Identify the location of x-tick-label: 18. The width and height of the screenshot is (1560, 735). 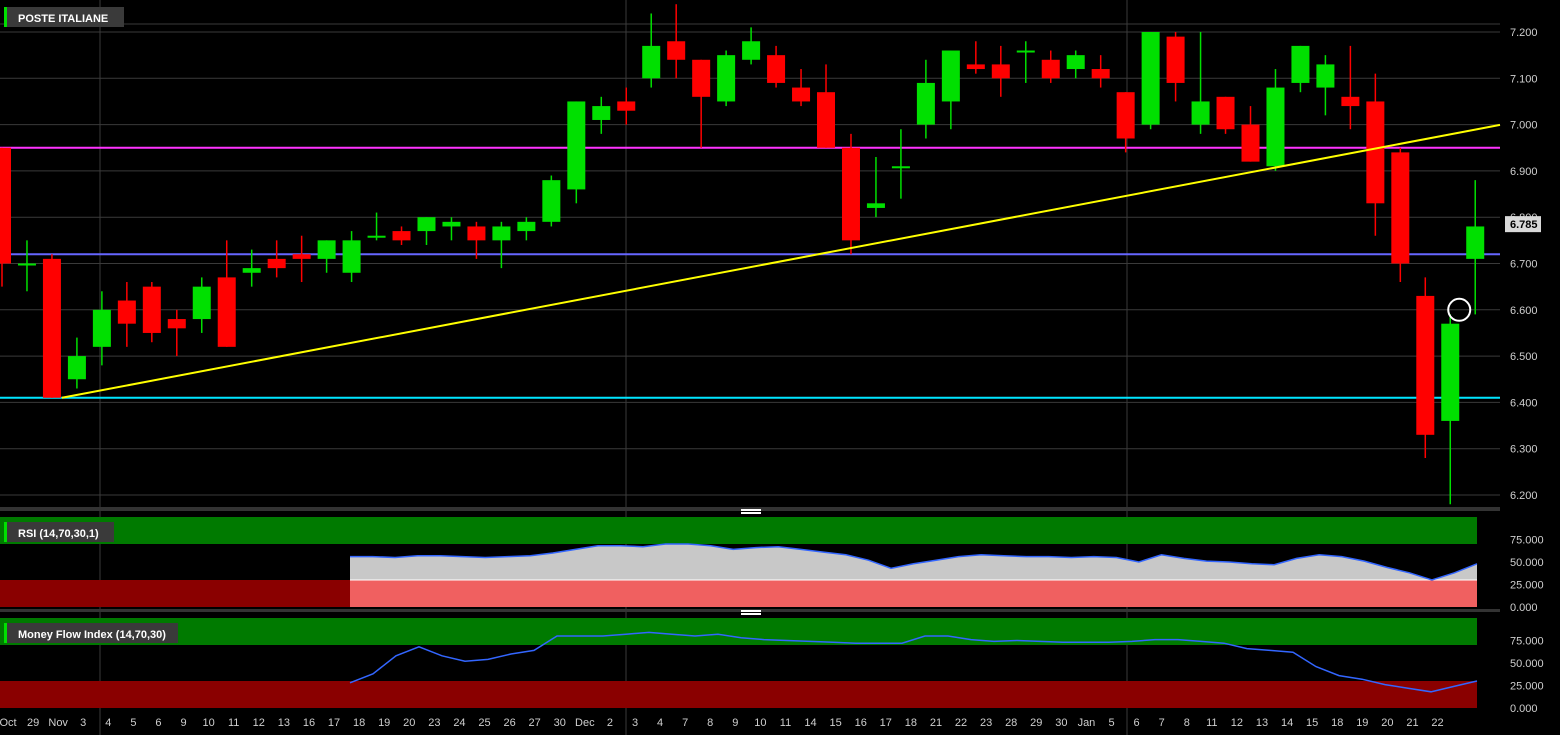
(1337, 723).